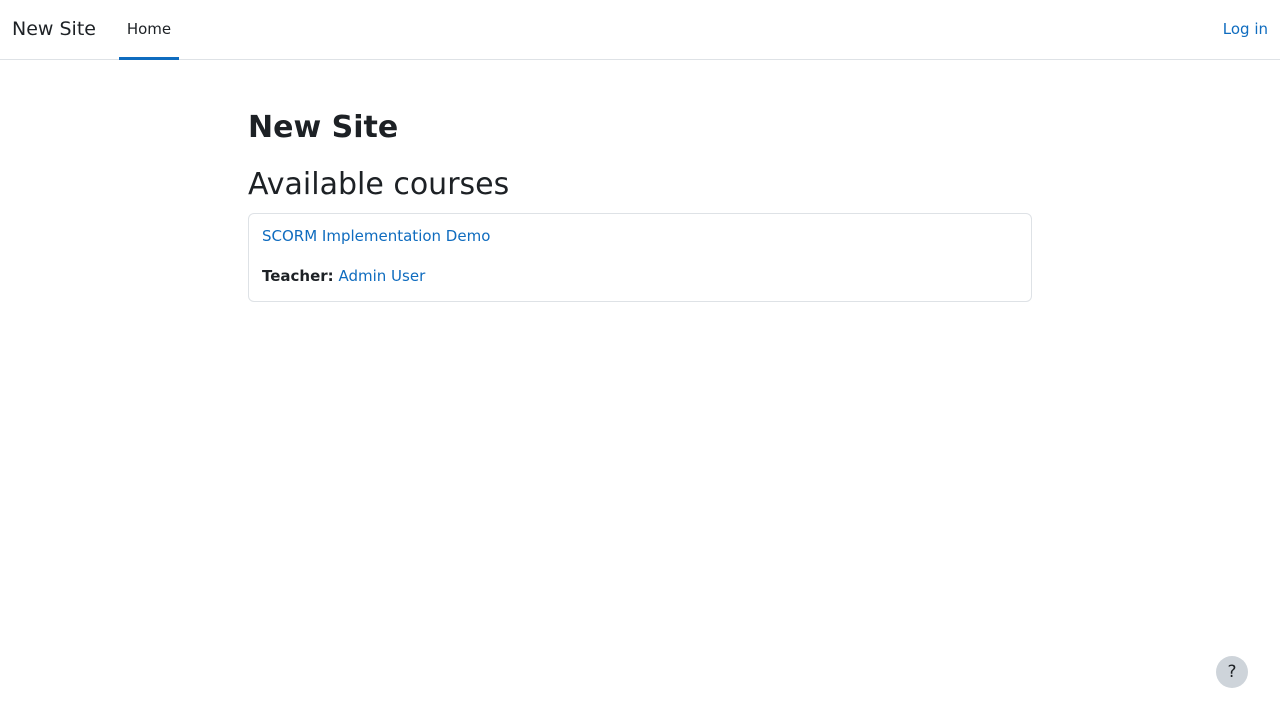 This screenshot has height=720, width=1280. I want to click on page-title: New Site, so click(323, 127).